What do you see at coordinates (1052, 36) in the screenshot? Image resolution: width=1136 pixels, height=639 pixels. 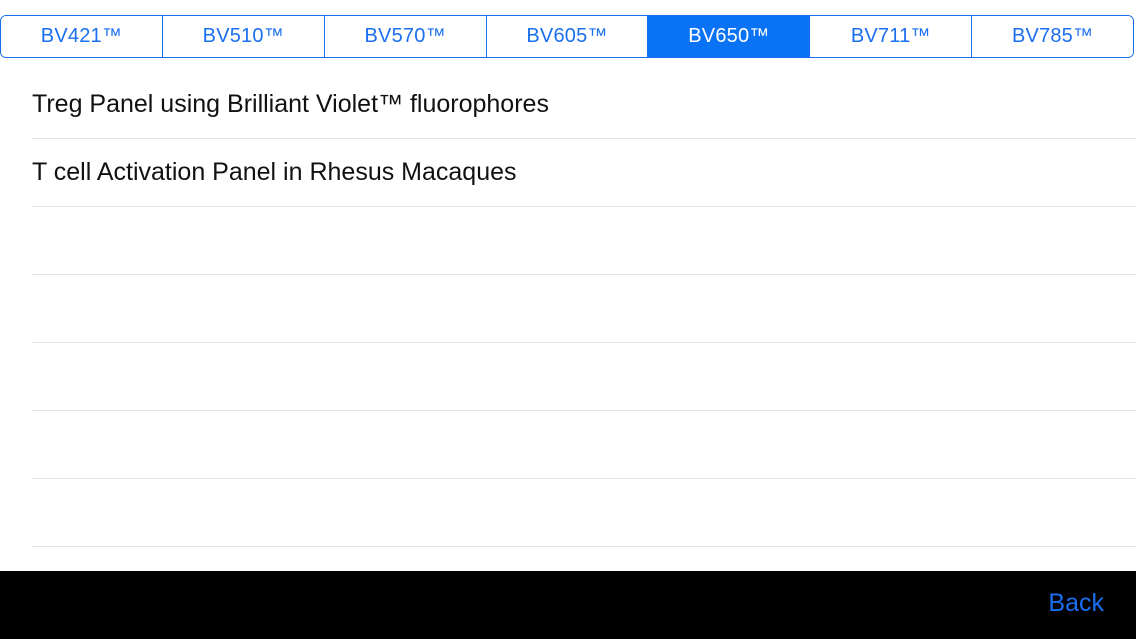 I see `tab-bv785: BV785™` at bounding box center [1052, 36].